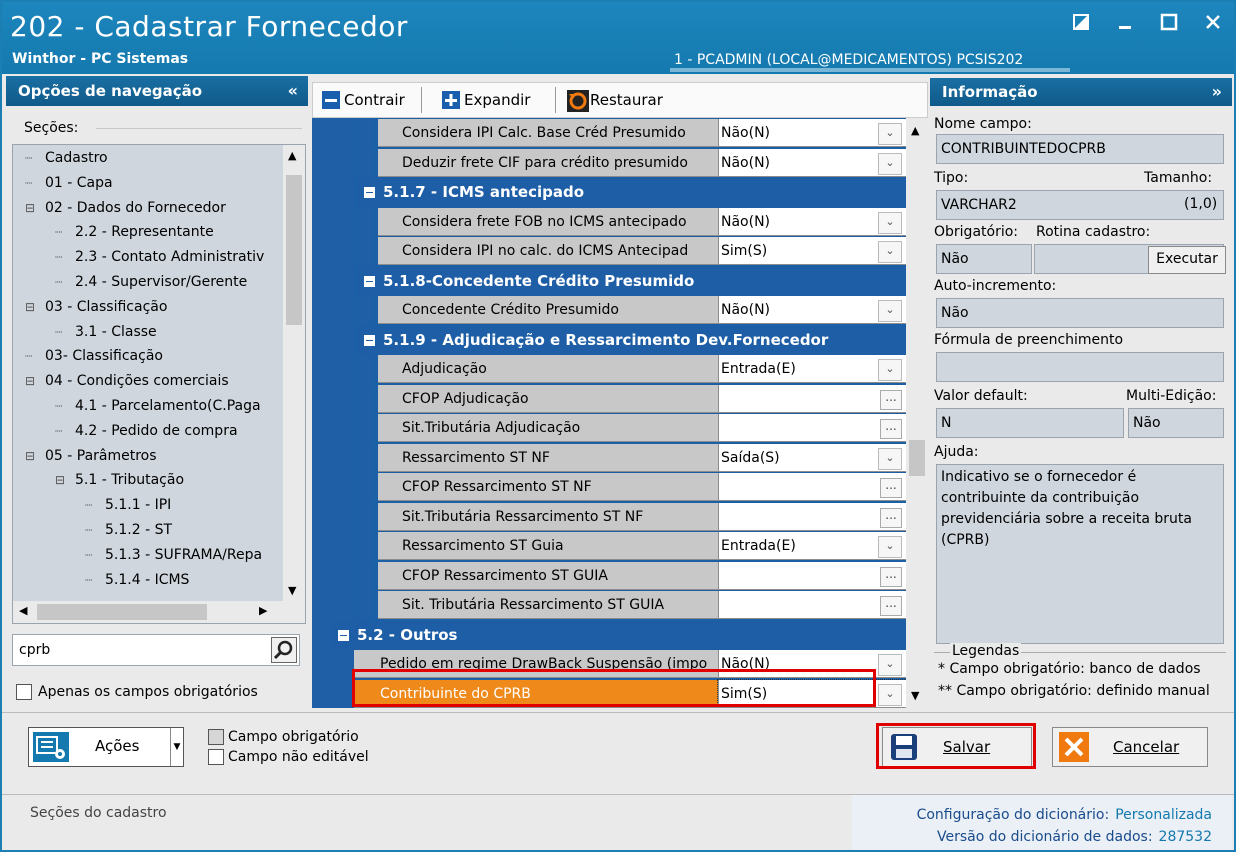 This screenshot has width=1236, height=852. What do you see at coordinates (176, 747) in the screenshot?
I see `chevron-down-icon: ▼` at bounding box center [176, 747].